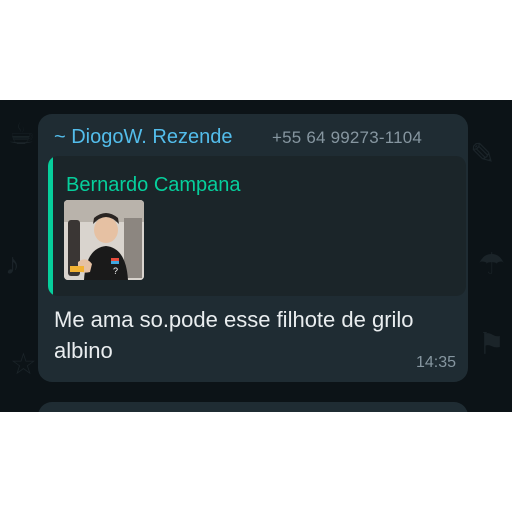 This screenshot has width=512, height=512. Describe the element at coordinates (435, 362) in the screenshot. I see `message-time: 14:35` at that location.